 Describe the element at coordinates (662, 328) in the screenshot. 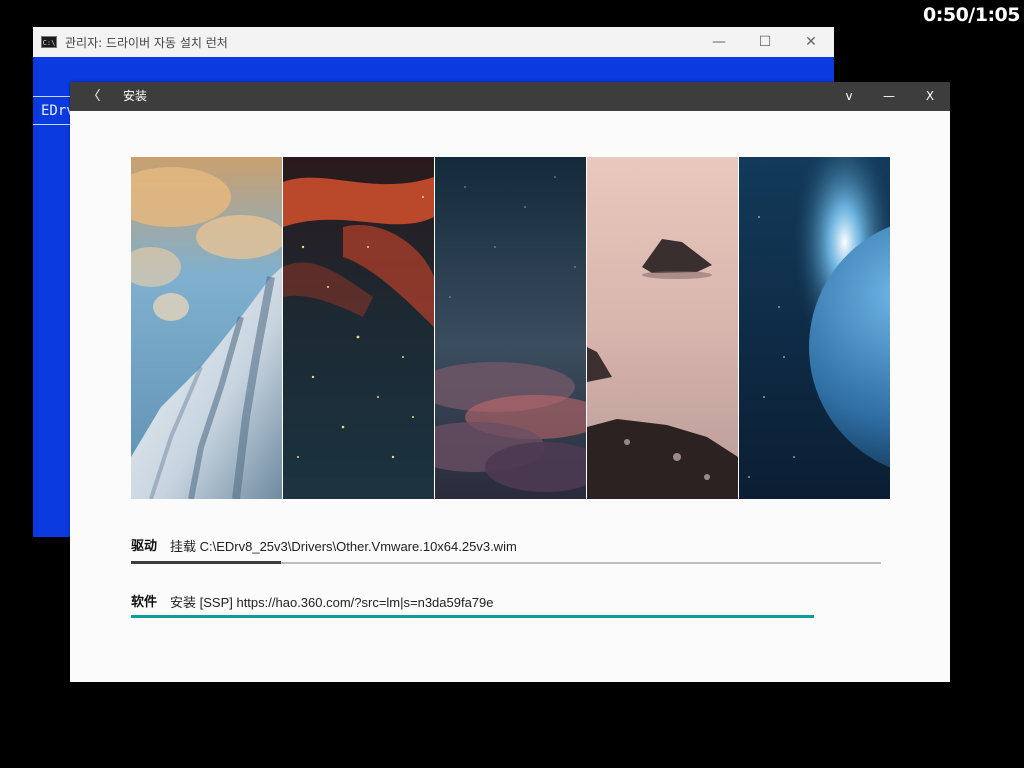

I see `gallery-panel-misty-sea-rocks` at that location.